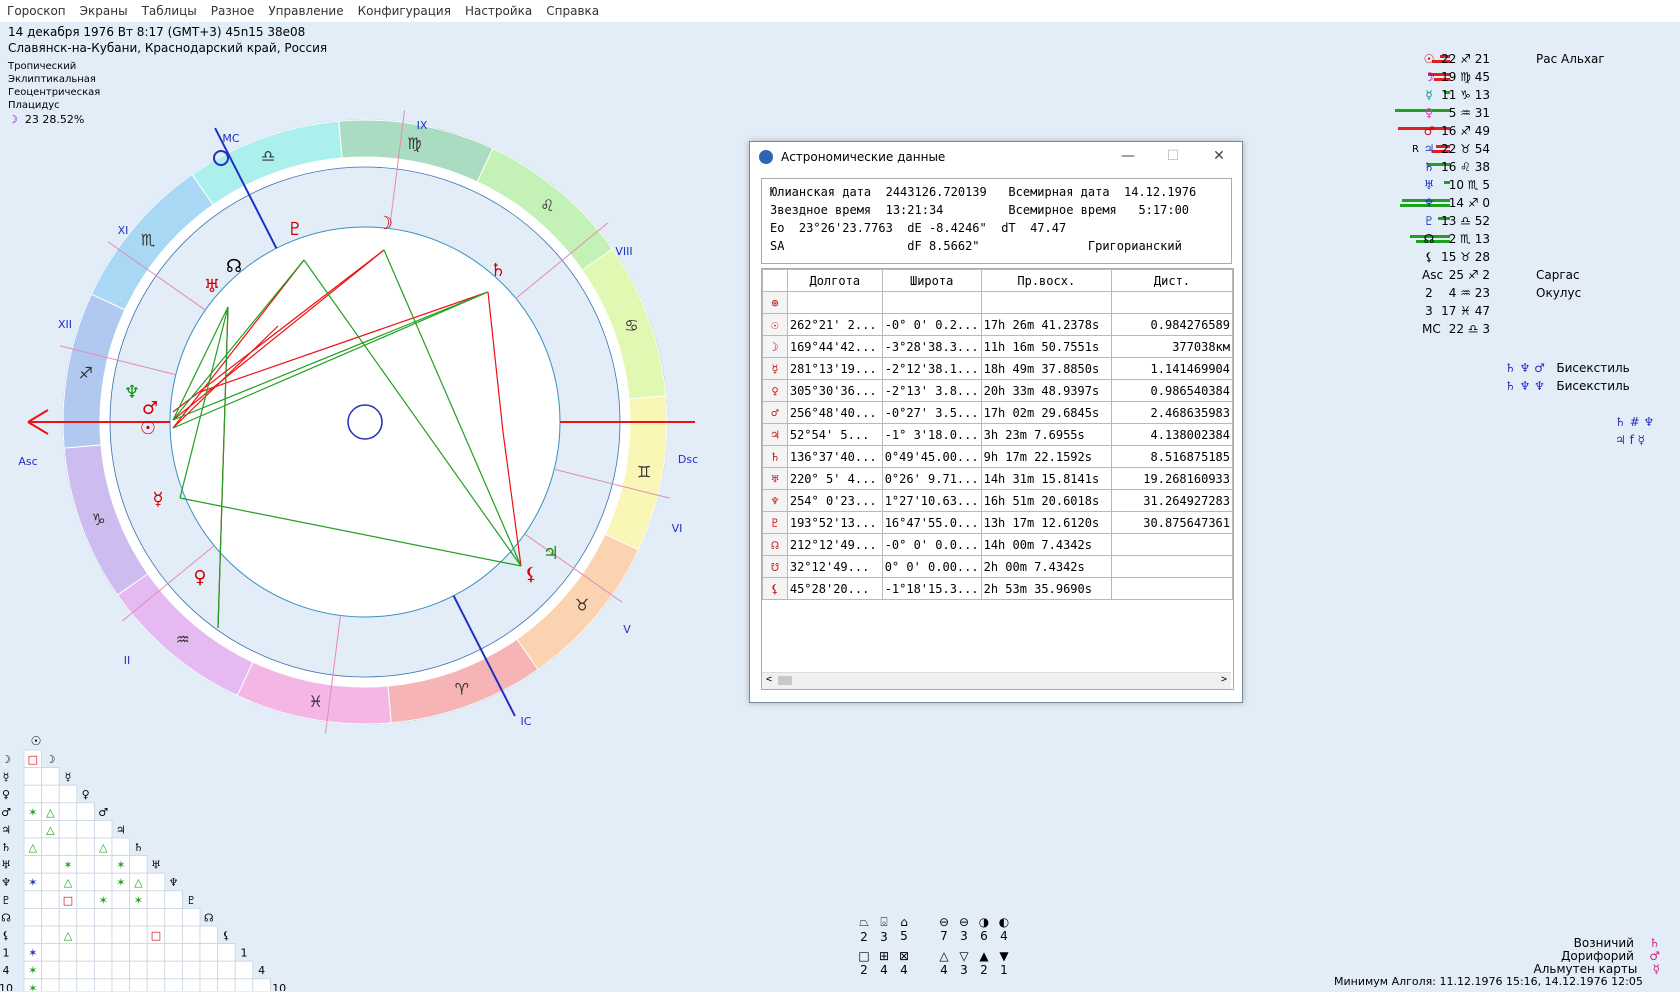 The width and height of the screenshot is (1680, 992). I want to click on position-row: 2 4 ♒ 23 Окулус, so click(1535, 295).